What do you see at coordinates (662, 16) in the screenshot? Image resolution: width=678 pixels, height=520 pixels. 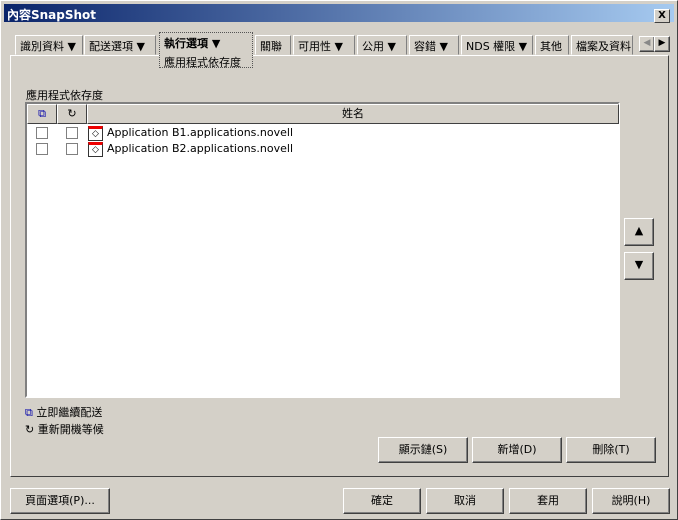 I see `close-button: X` at bounding box center [662, 16].